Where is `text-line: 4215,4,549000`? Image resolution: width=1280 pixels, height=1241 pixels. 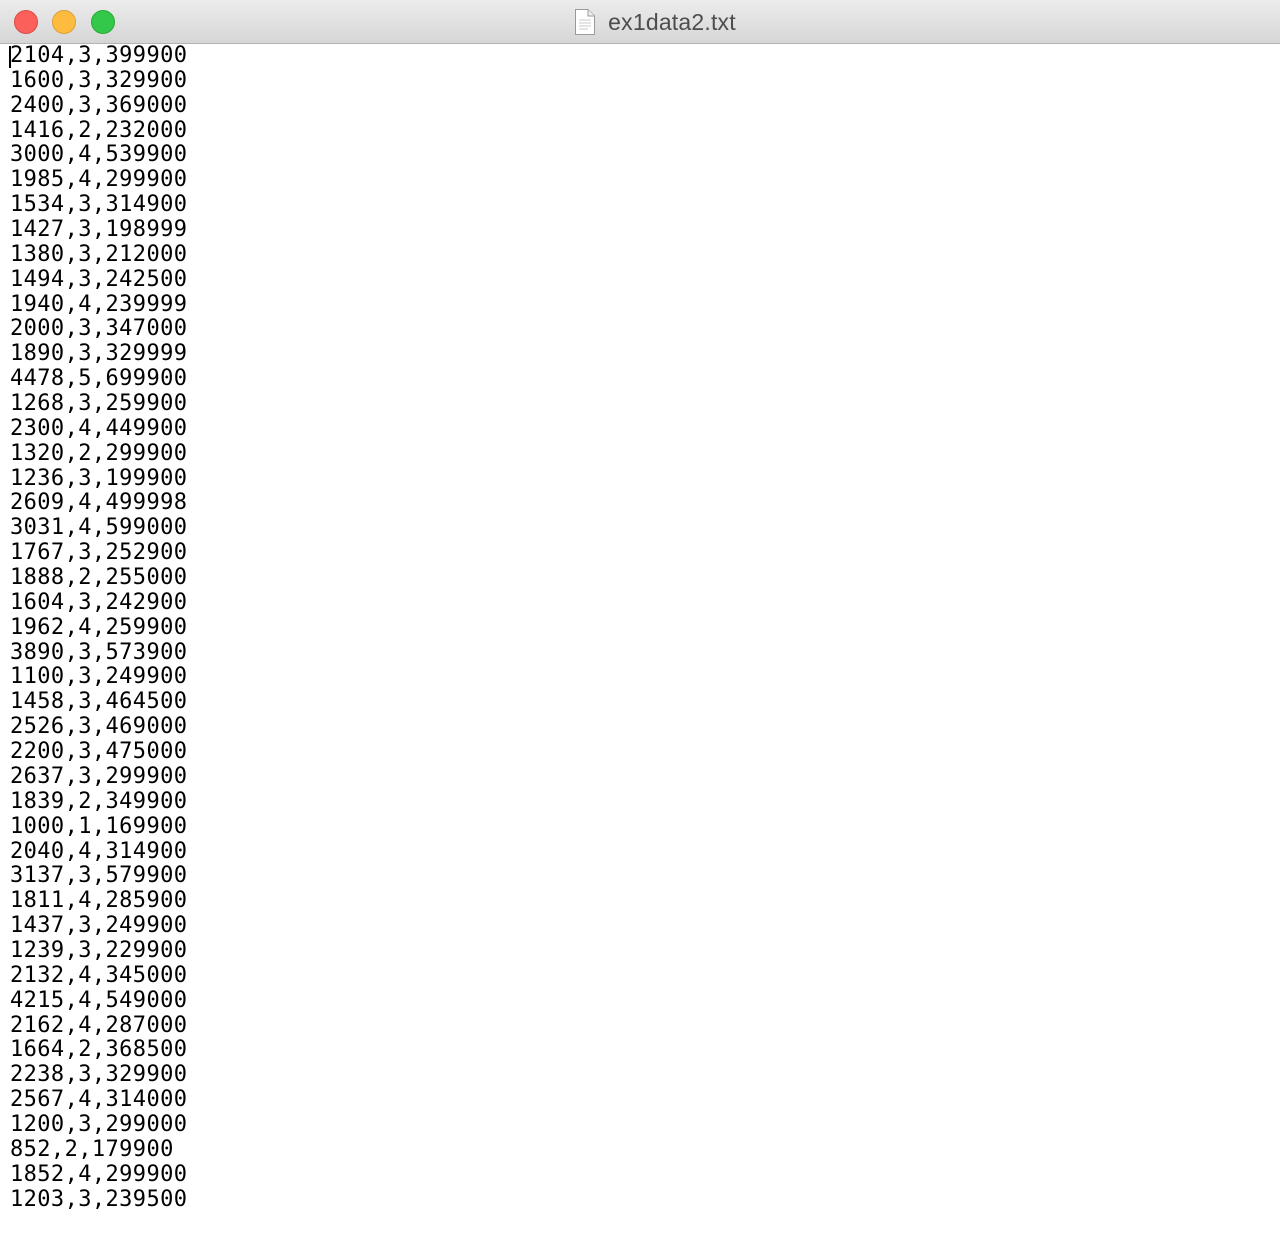
text-line: 4215,4,549000 is located at coordinates (99, 1000).